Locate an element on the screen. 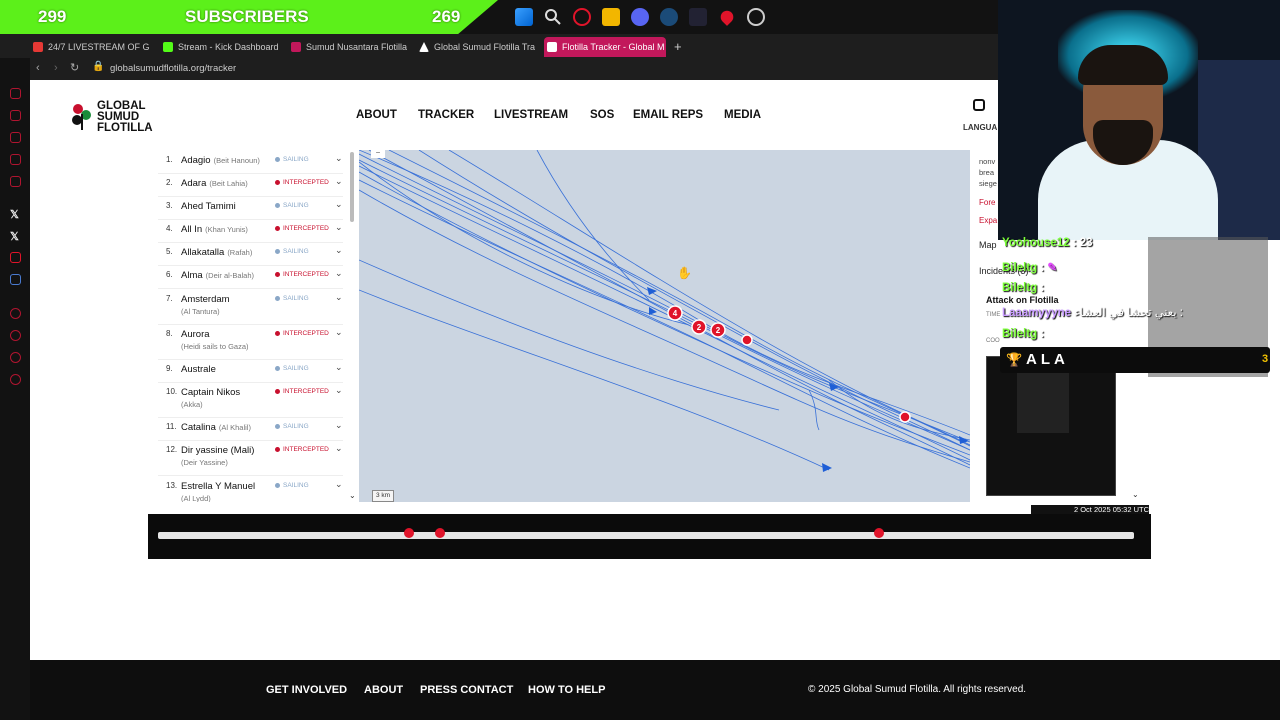  nav-sos: SOS is located at coordinates (602, 115).